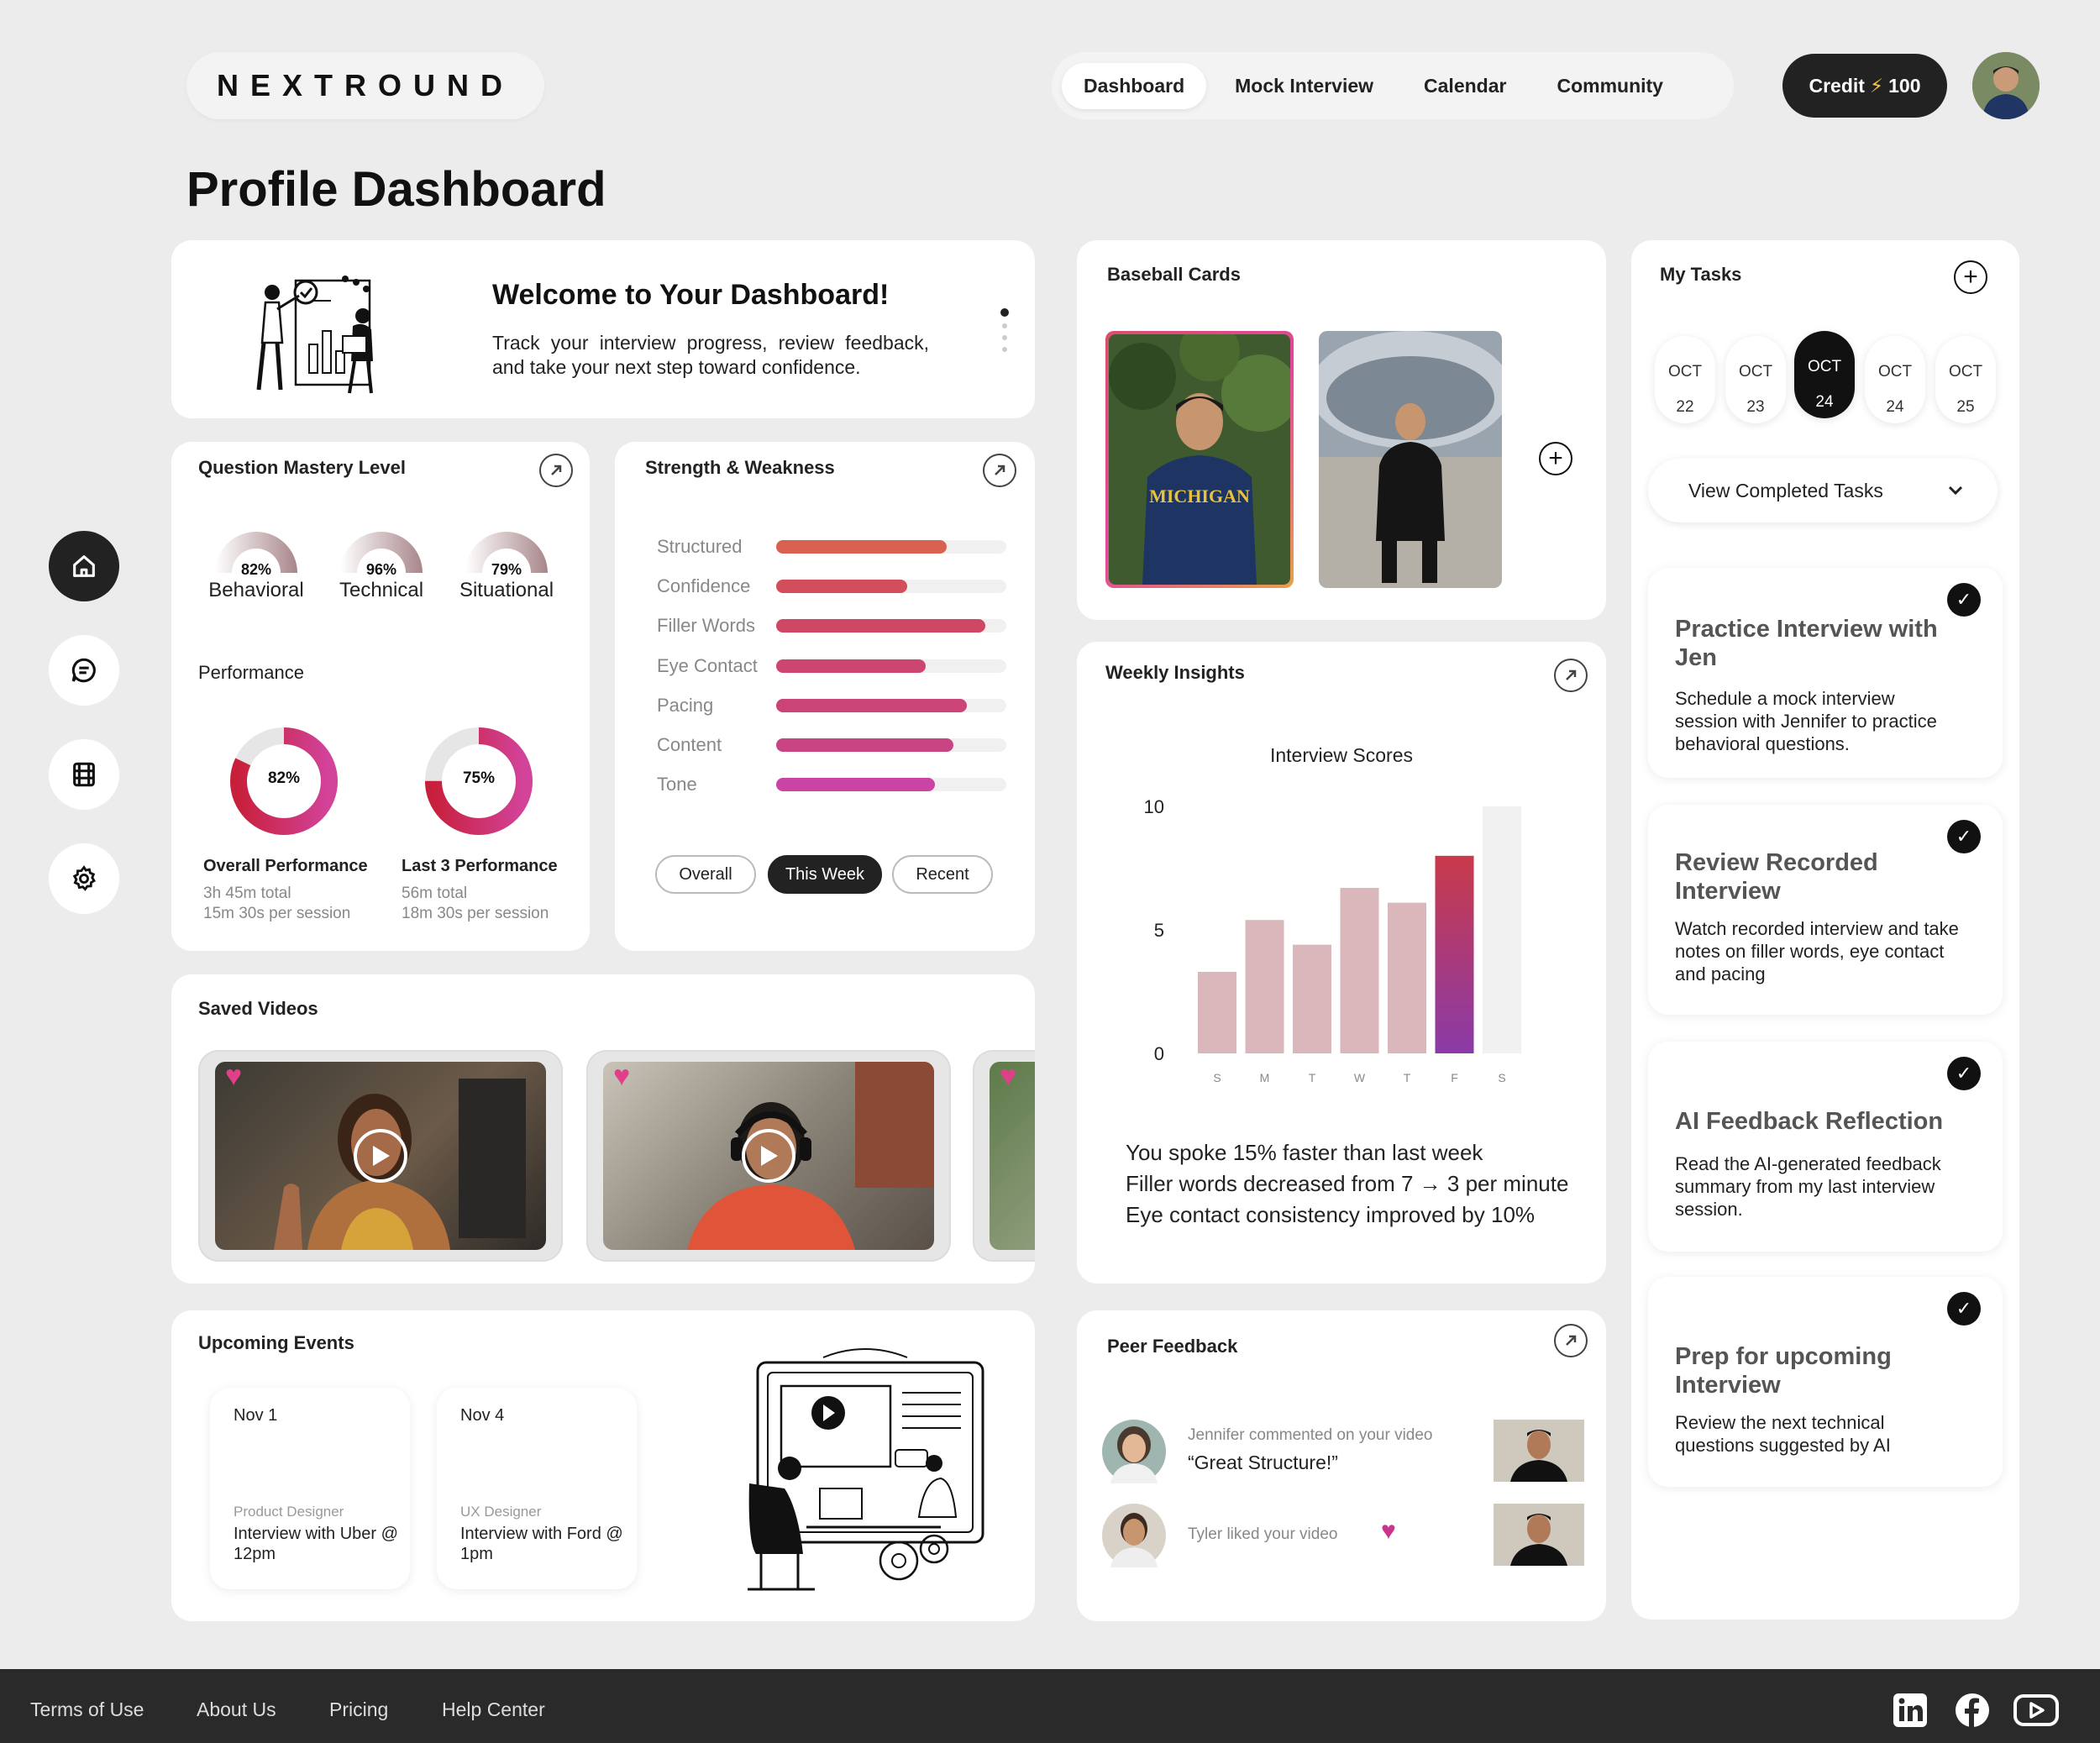  I want to click on task-title: AI Feedback Reflection, so click(1809, 1121).